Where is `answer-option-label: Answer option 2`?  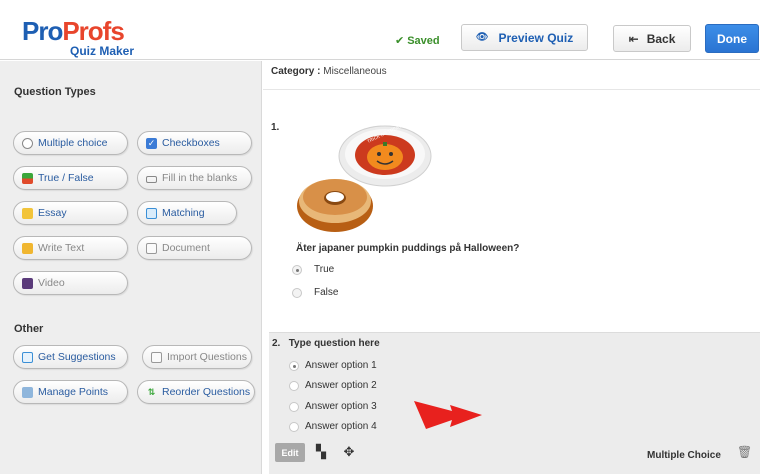 answer-option-label: Answer option 2 is located at coordinates (341, 385).